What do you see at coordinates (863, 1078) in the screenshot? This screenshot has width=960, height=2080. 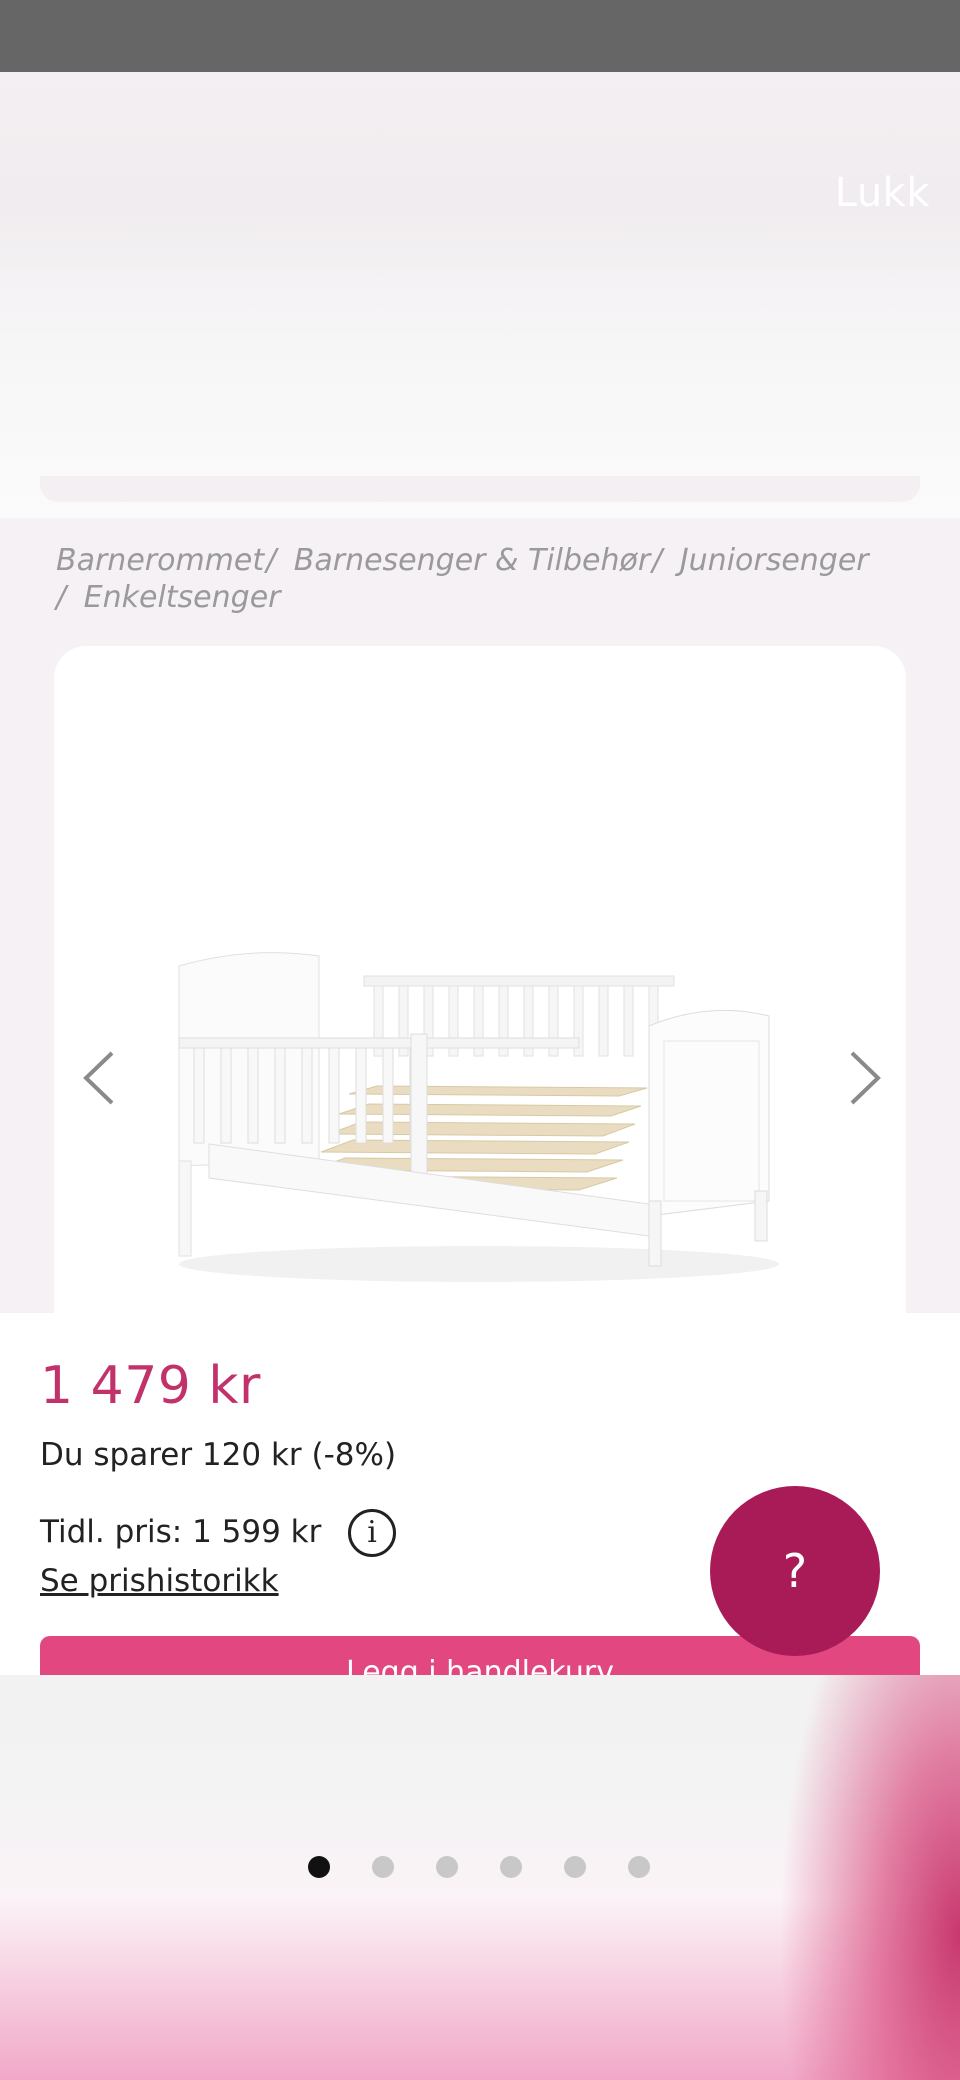 I see `next-image-arrow-icon` at bounding box center [863, 1078].